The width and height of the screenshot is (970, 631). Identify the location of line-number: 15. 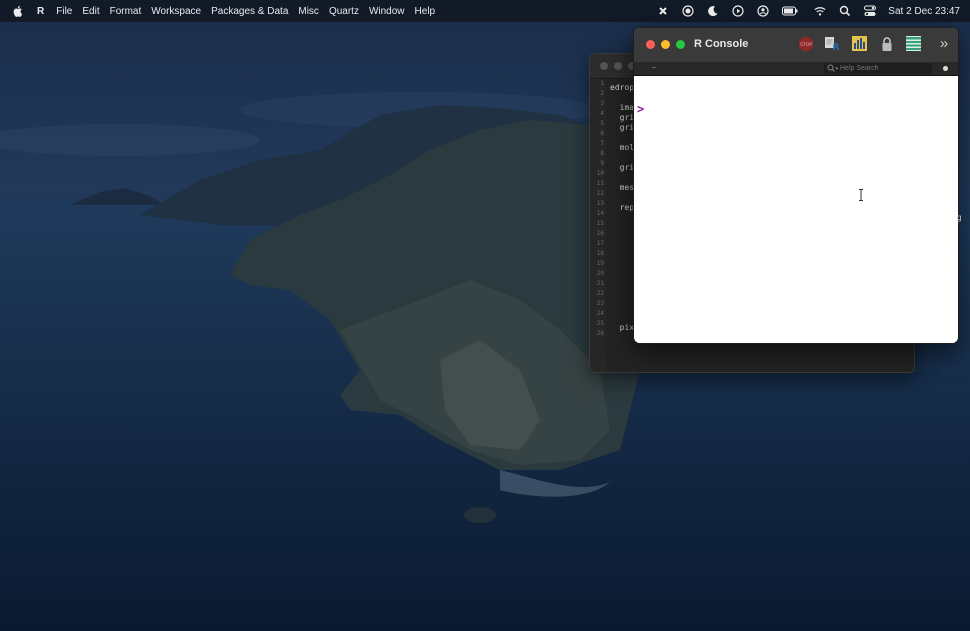
(600, 223).